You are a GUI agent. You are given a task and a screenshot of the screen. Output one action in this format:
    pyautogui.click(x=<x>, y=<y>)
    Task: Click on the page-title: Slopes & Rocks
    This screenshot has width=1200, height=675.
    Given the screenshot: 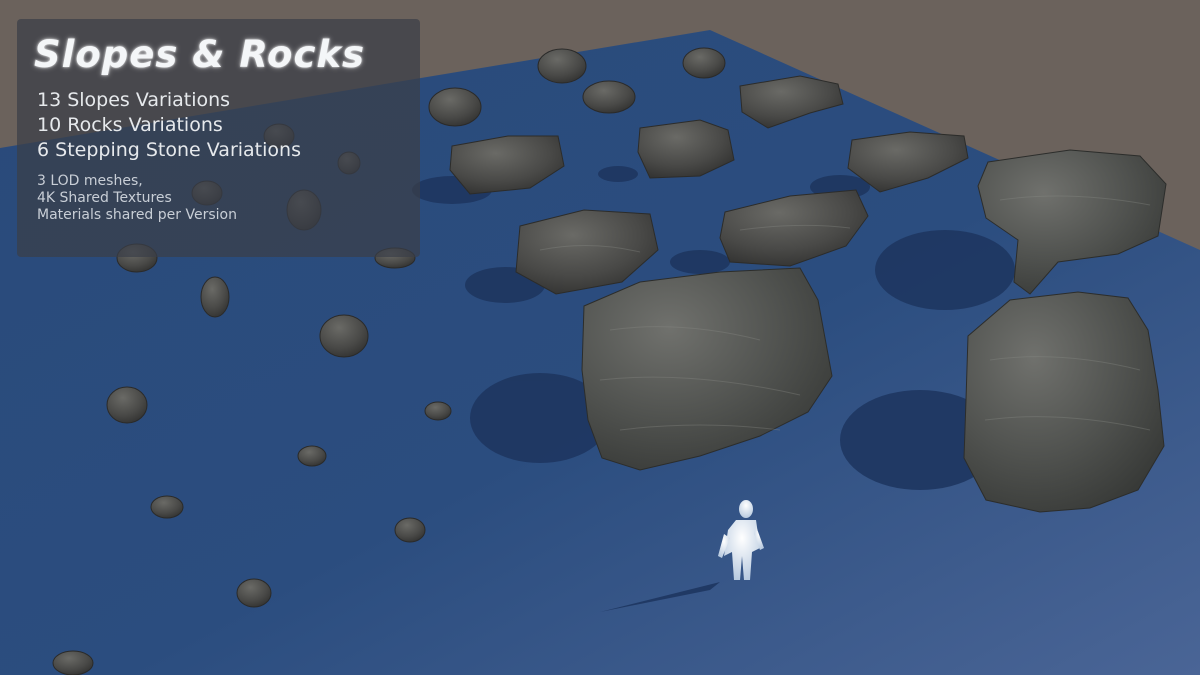 What is the action you would take?
    pyautogui.click(x=200, y=54)
    